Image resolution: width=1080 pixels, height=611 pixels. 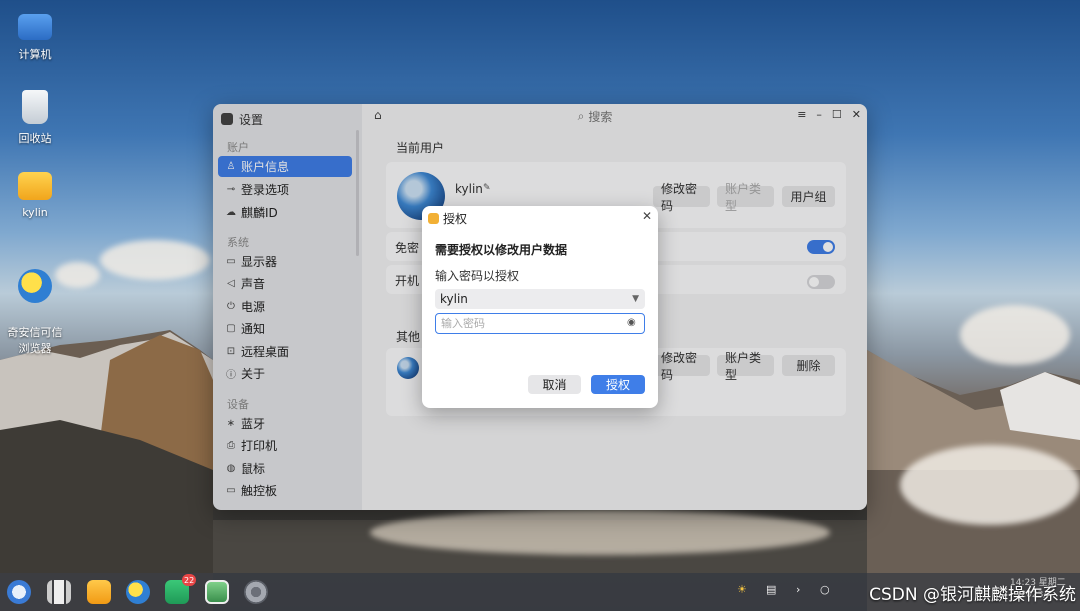 I want to click on close-icon: ✕, so click(x=647, y=216).